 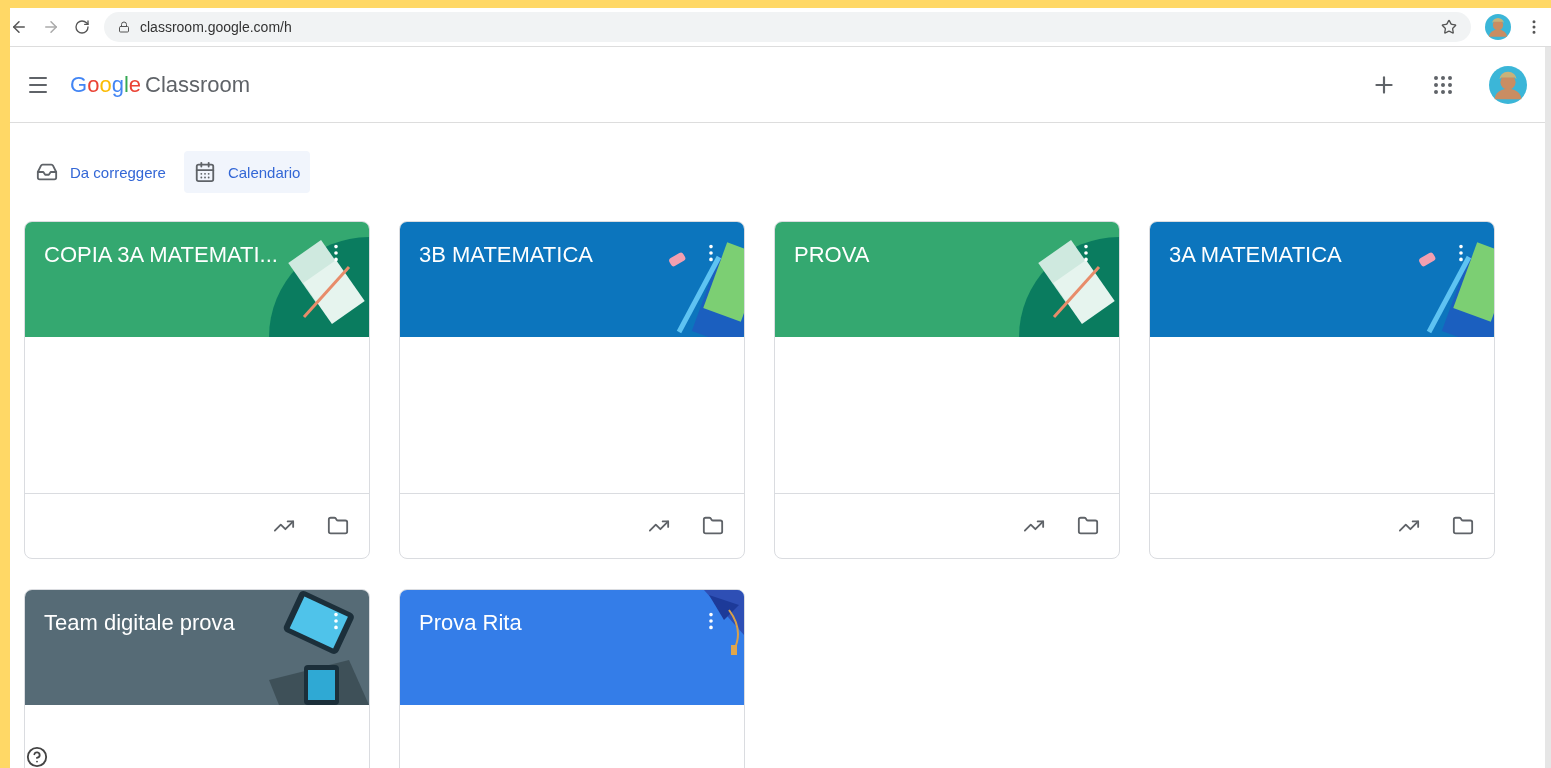 What do you see at coordinates (572, 390) in the screenshot?
I see `class-card: 3B MATEMATICA` at bounding box center [572, 390].